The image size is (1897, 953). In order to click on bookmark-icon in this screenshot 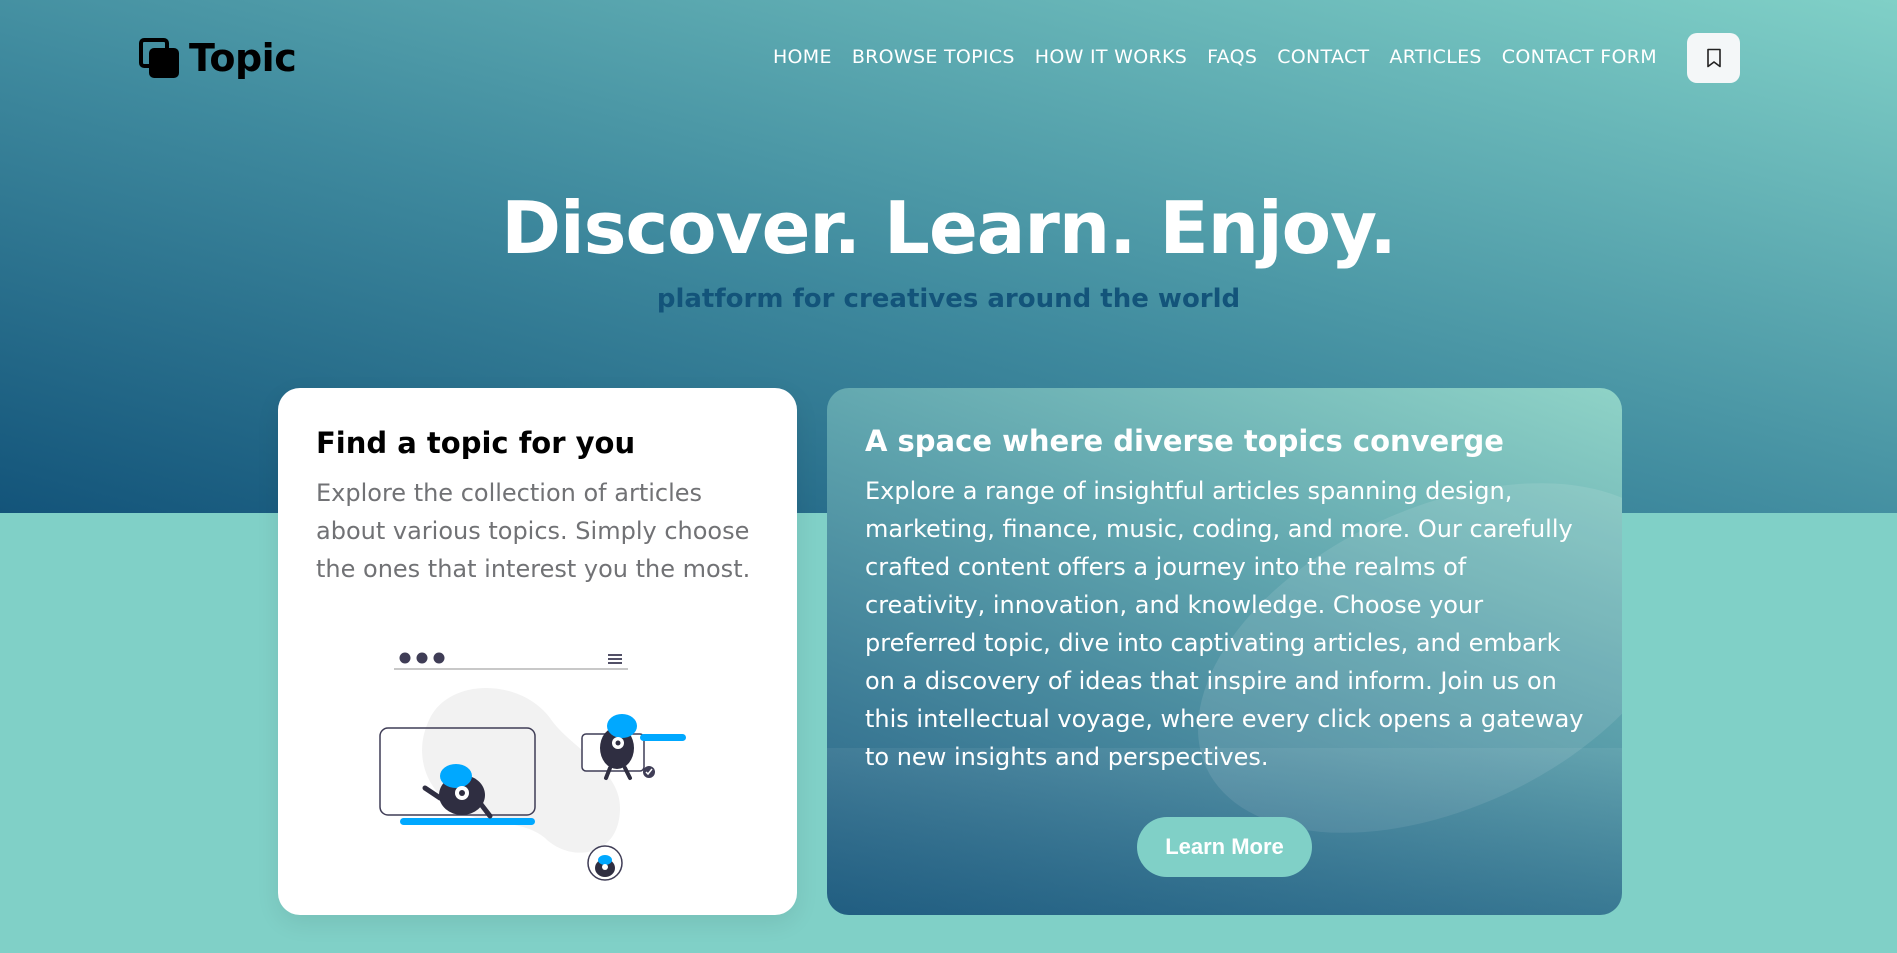, I will do `click(1713, 58)`.